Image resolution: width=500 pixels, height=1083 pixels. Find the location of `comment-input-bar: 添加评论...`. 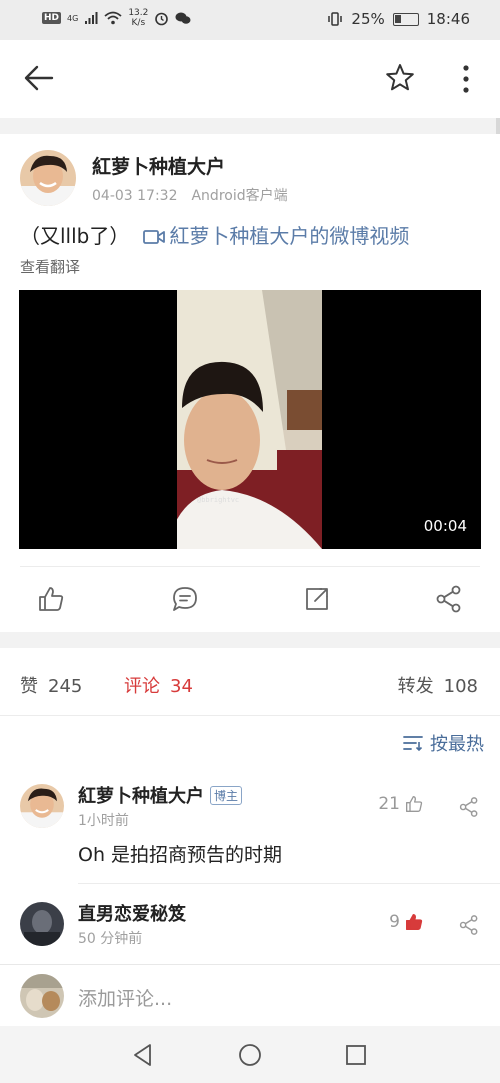

comment-input-bar: 添加评论... is located at coordinates (250, 995).